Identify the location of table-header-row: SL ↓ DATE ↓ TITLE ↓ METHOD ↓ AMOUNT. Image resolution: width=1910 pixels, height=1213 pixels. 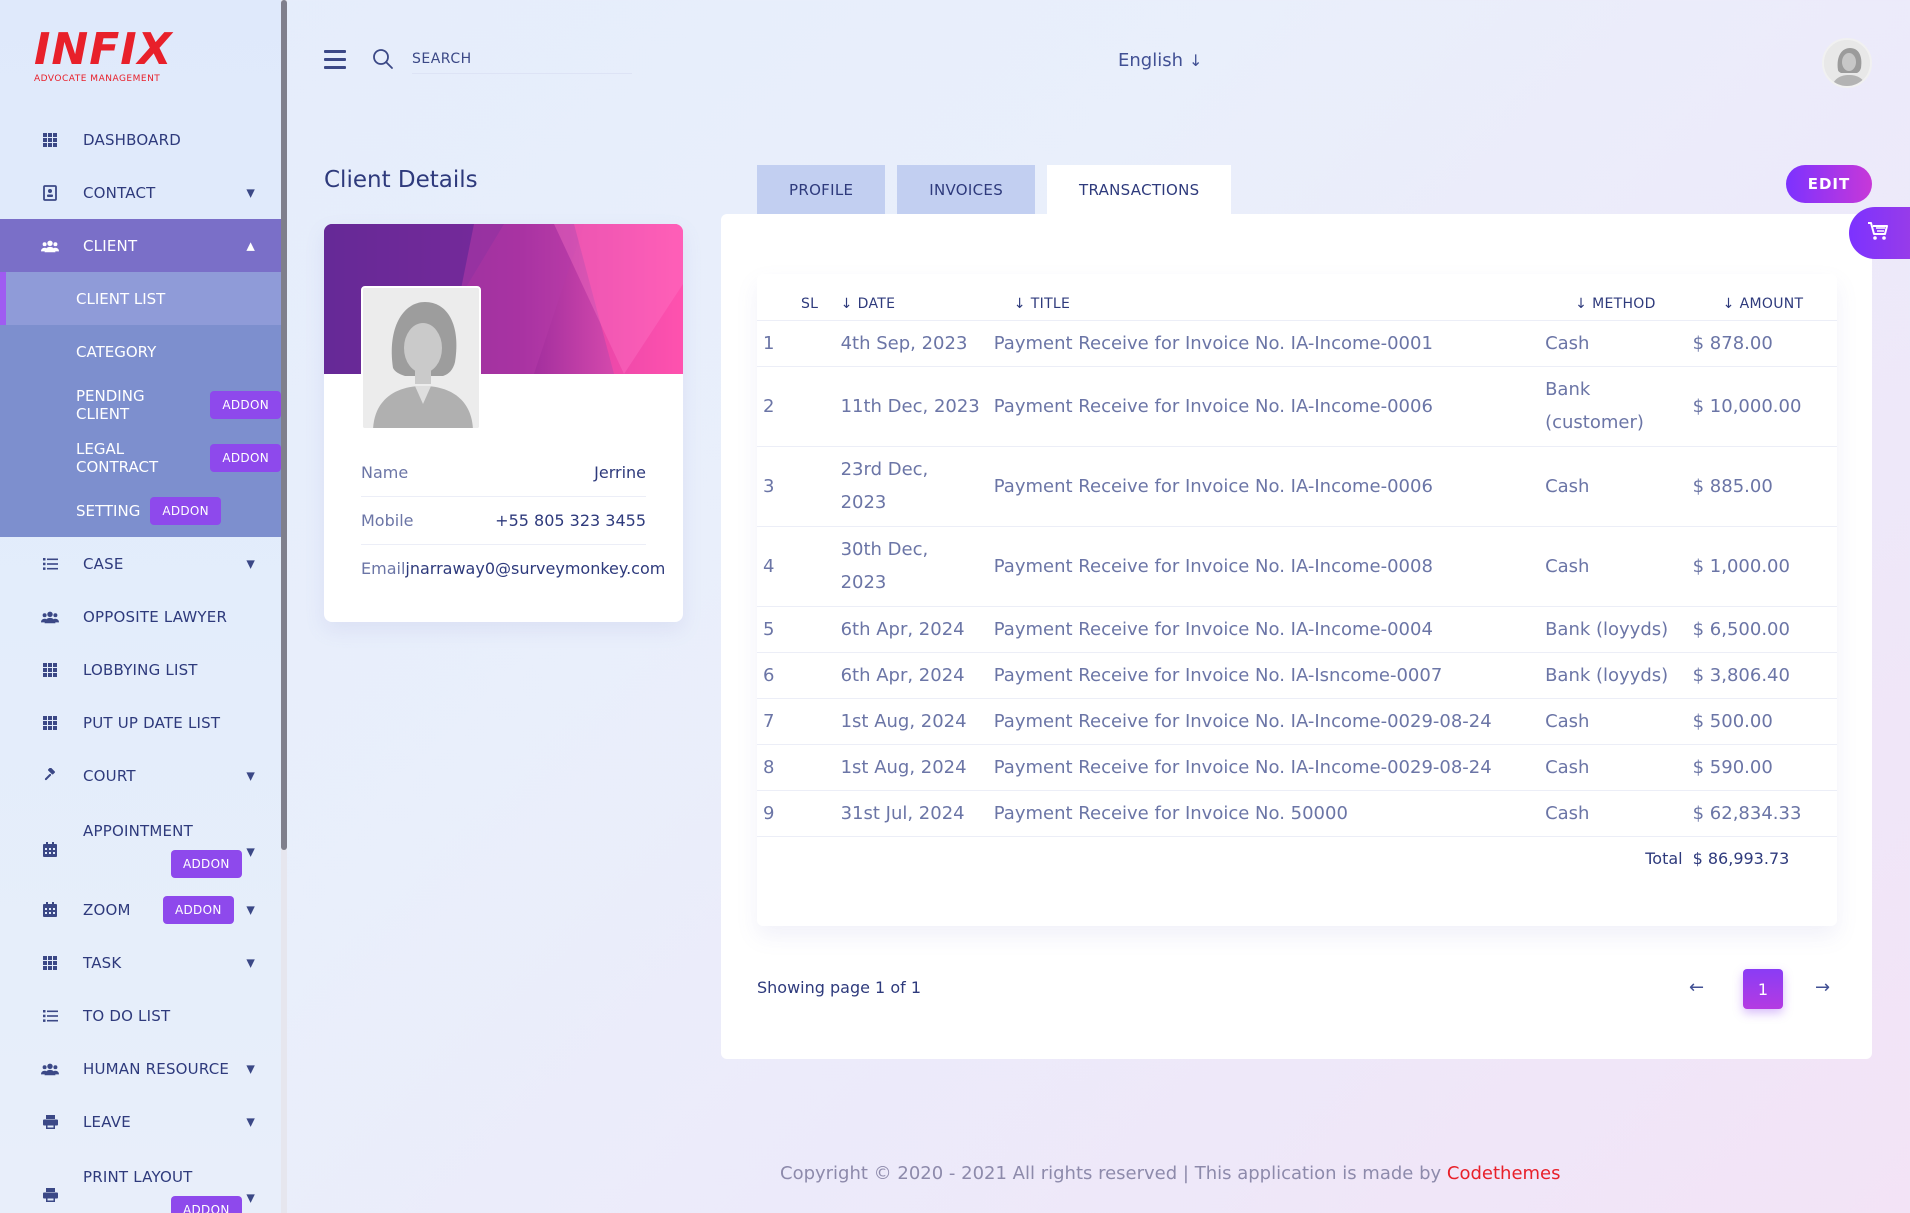
(1297, 297).